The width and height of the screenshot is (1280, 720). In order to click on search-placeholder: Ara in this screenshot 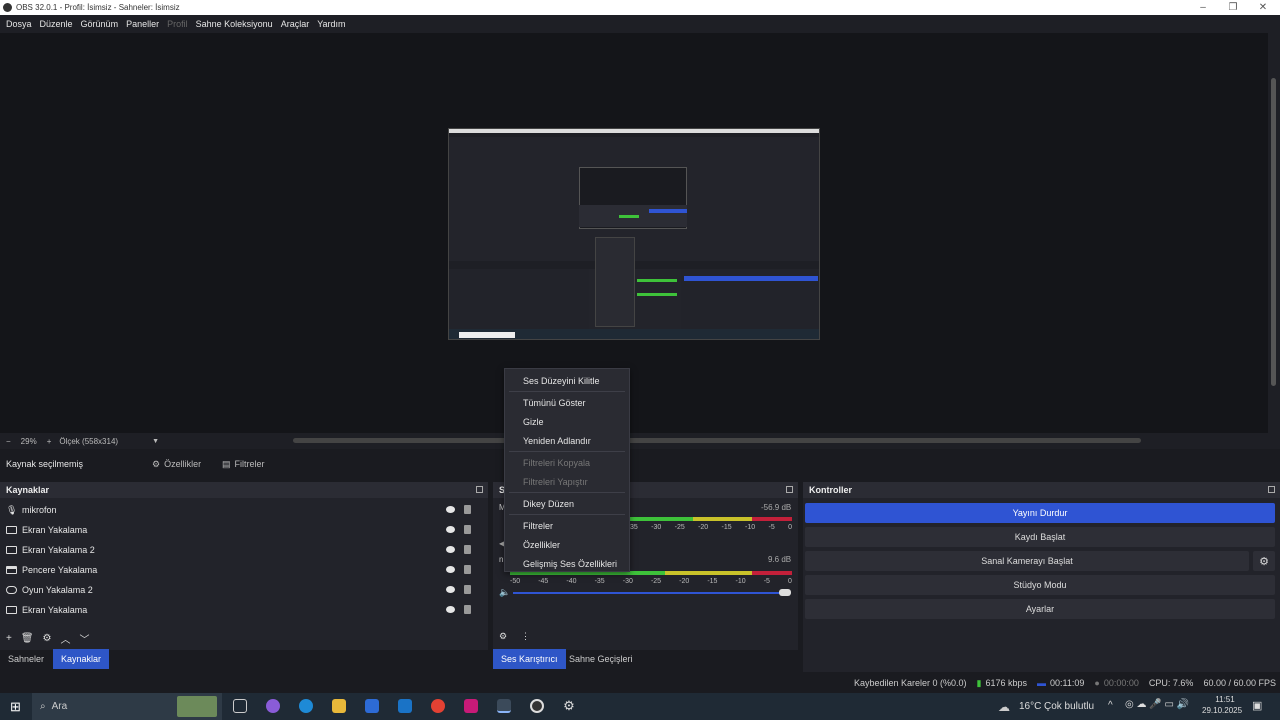, I will do `click(59, 706)`.